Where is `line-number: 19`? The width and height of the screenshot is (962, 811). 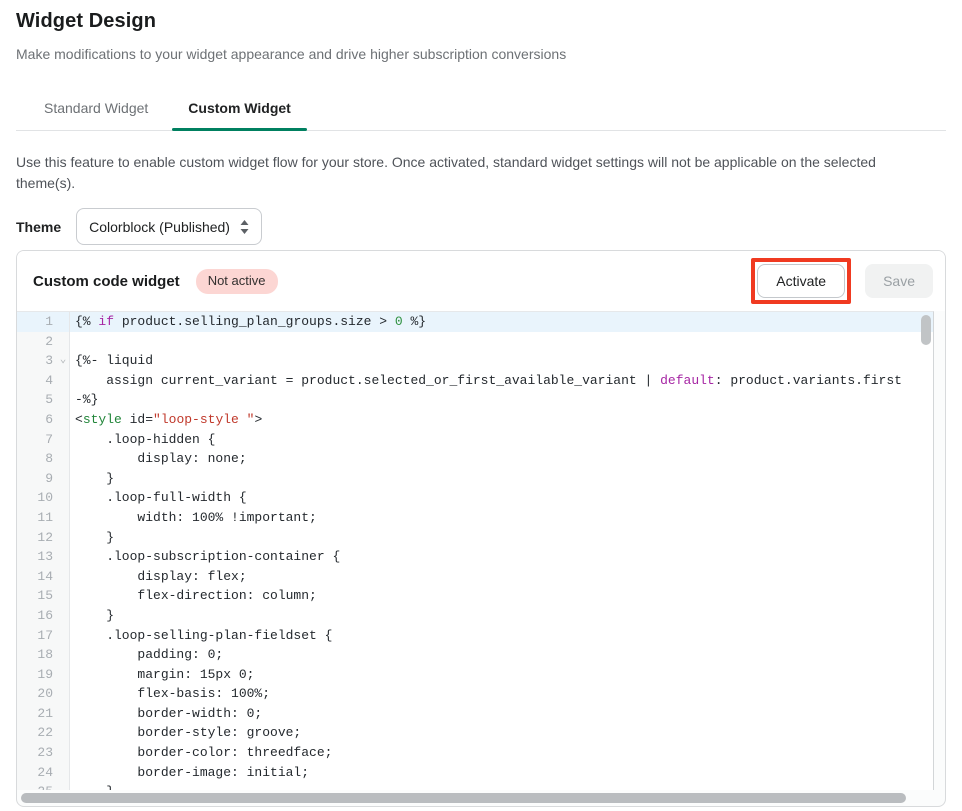
line-number: 19 is located at coordinates (37, 674).